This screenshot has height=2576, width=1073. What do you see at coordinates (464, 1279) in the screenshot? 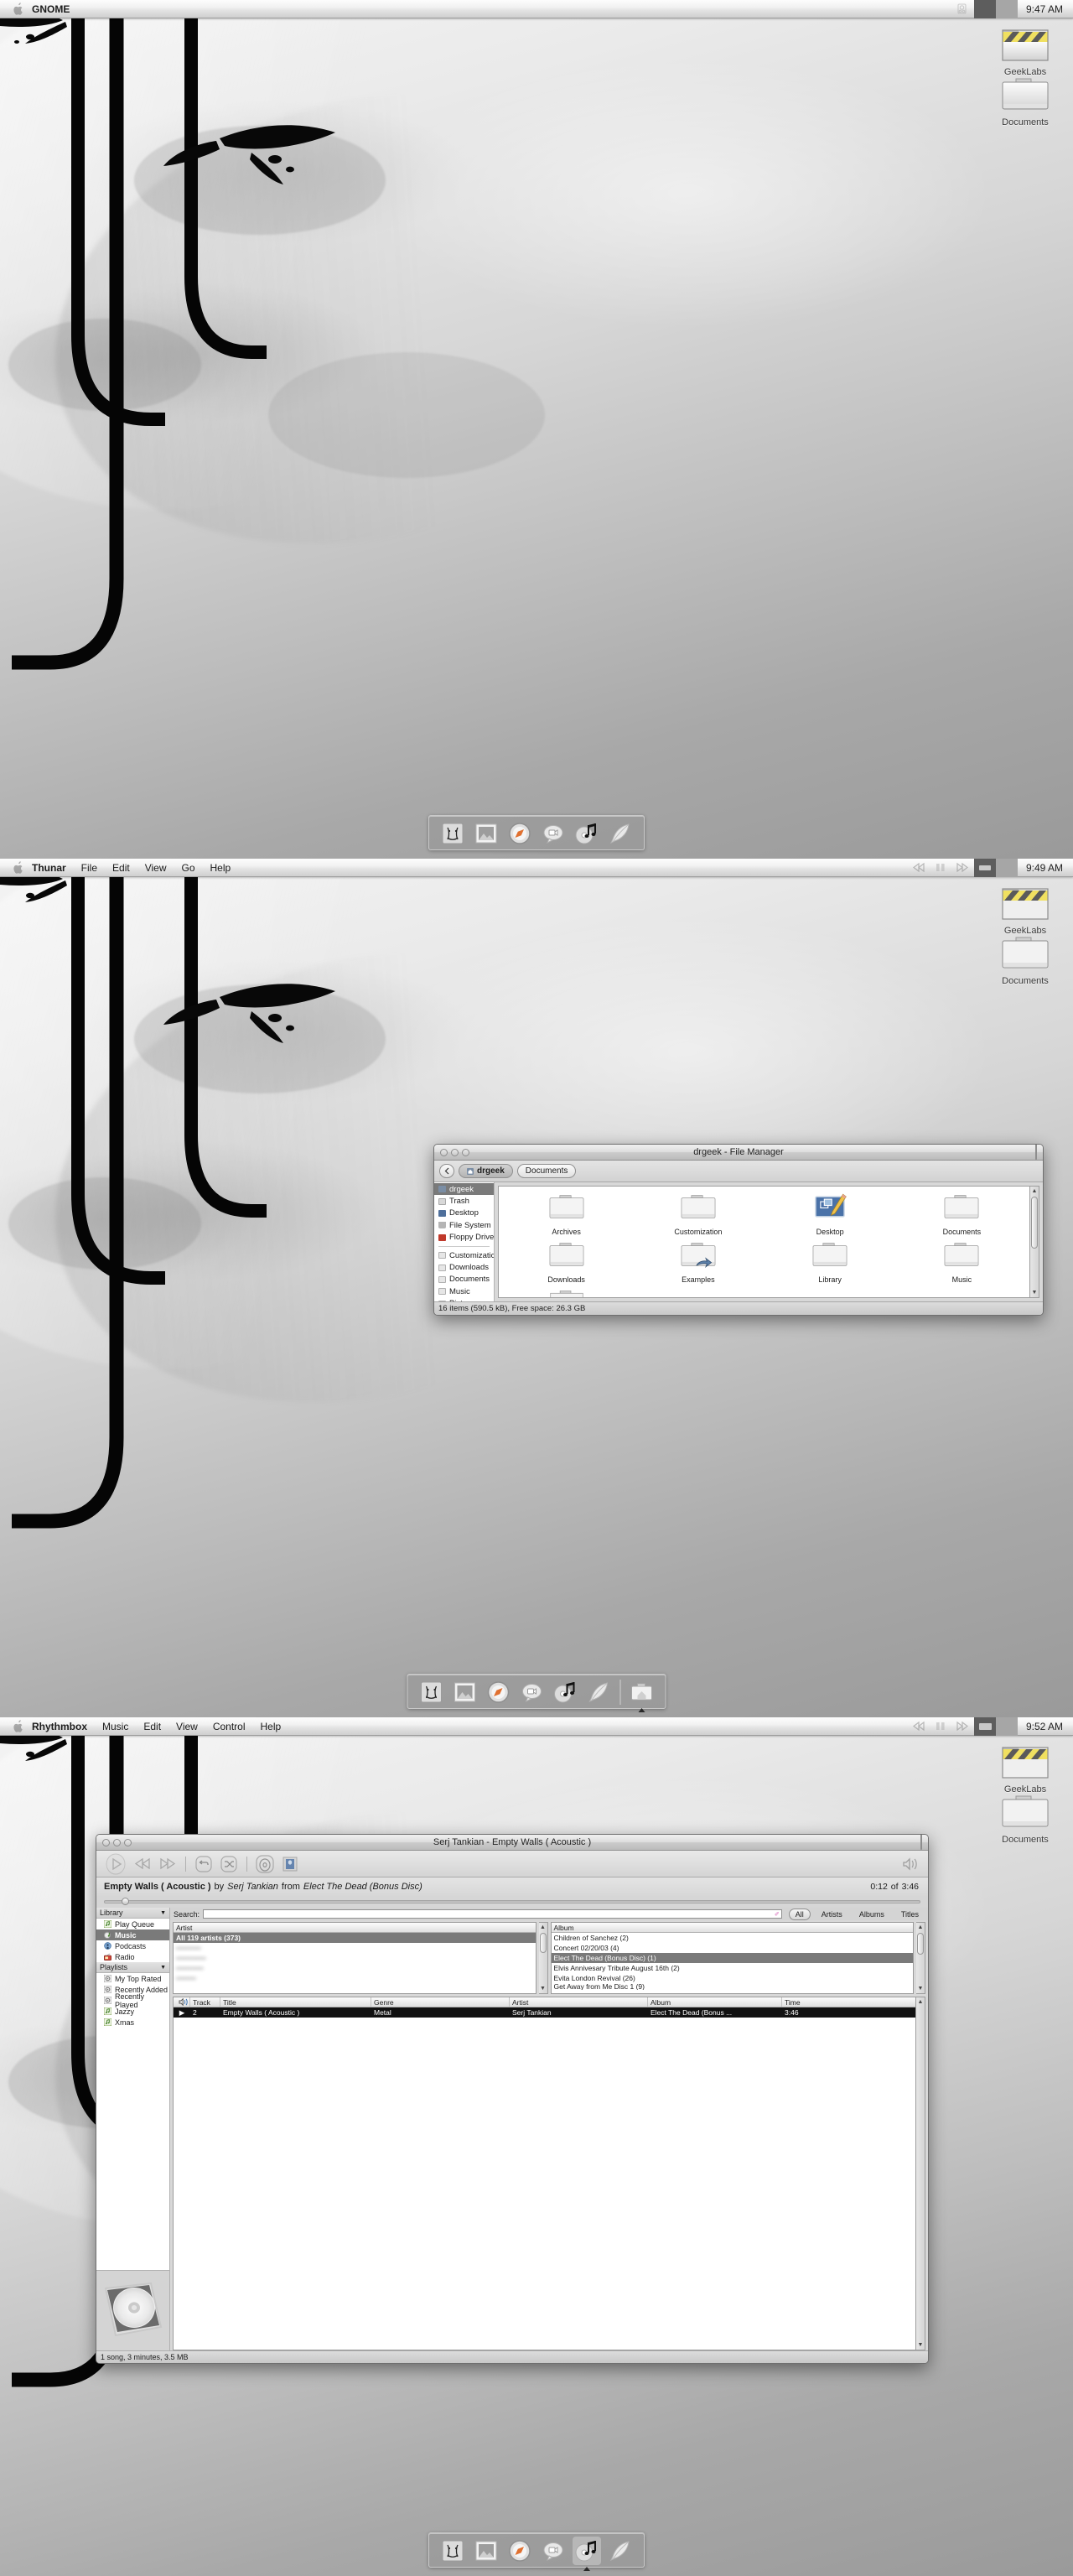
I see `sidebar-item-documents: Documents` at bounding box center [464, 1279].